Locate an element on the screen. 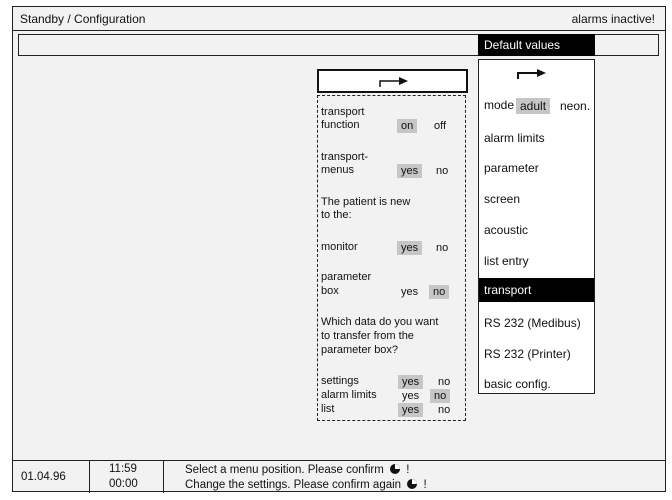  mode-option-adult: adult is located at coordinates (533, 106).